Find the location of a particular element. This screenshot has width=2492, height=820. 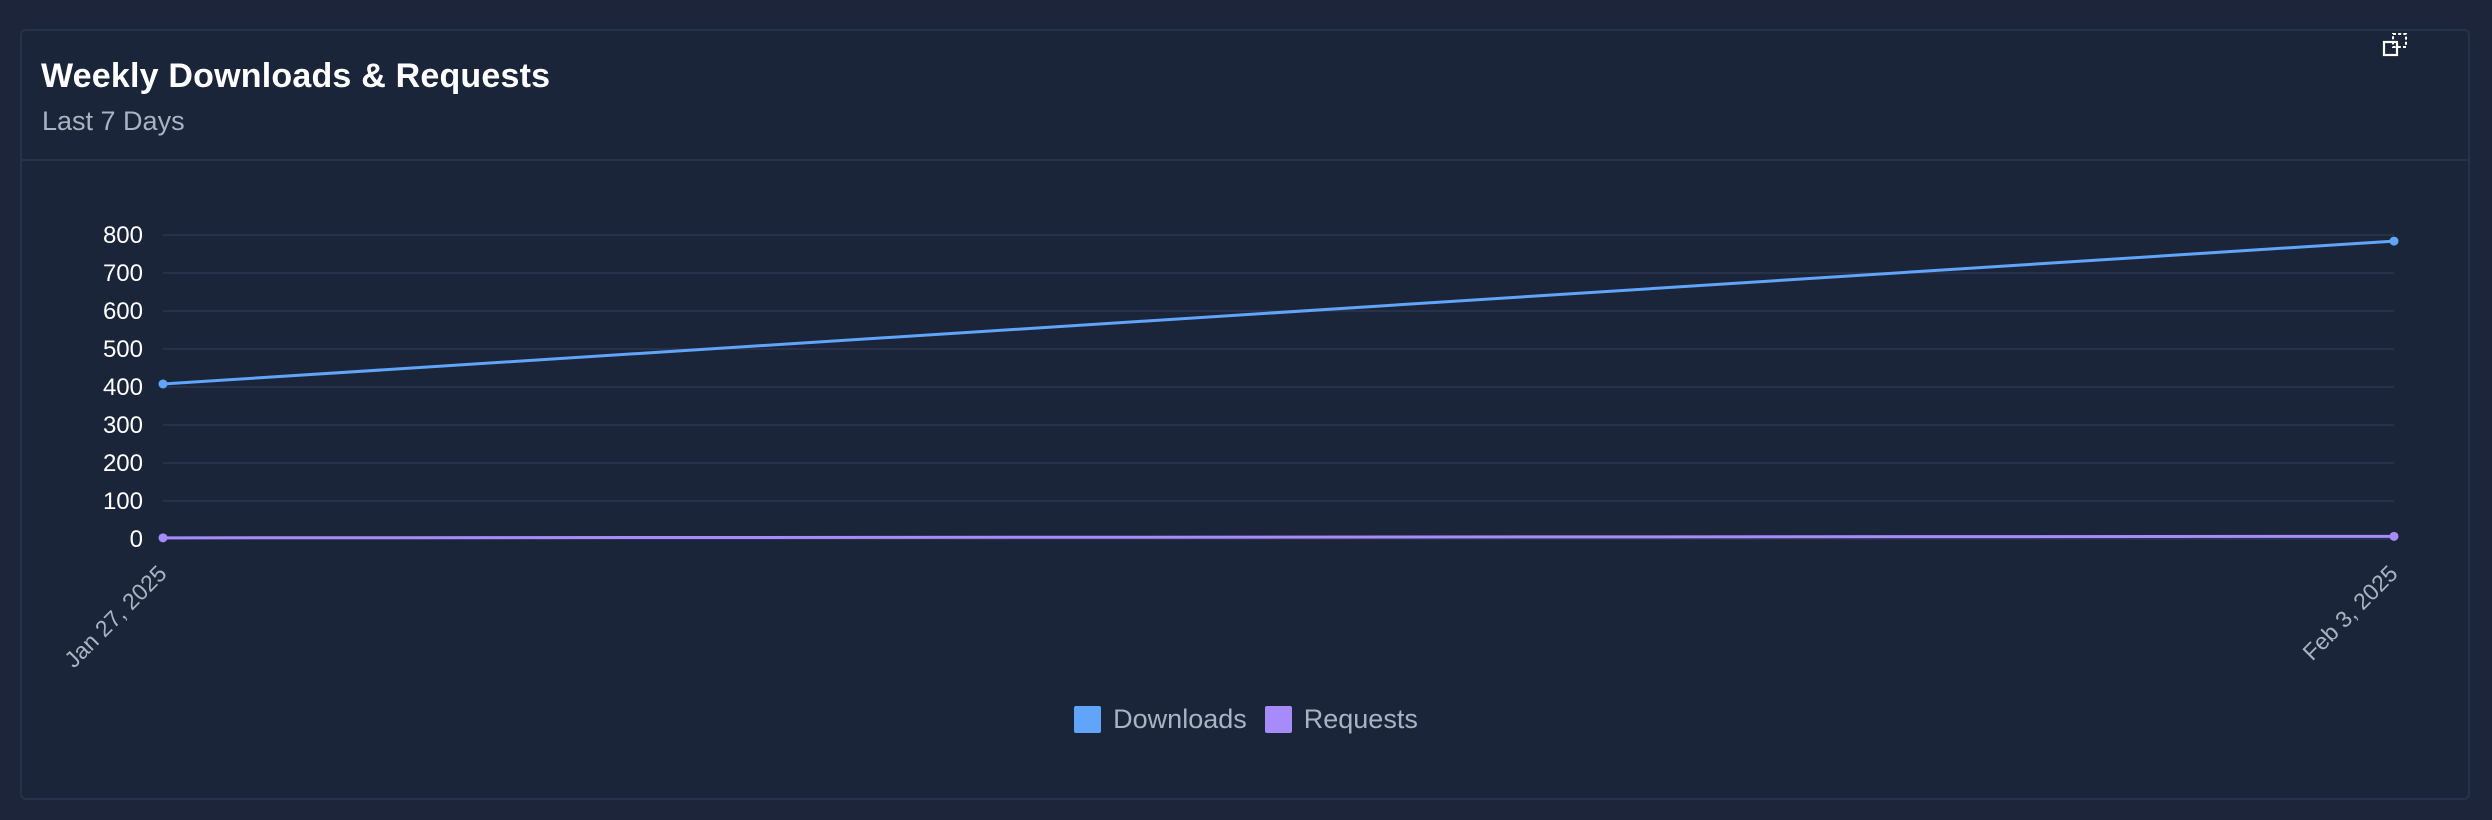

y-tick-label: 600 is located at coordinates (123, 311).